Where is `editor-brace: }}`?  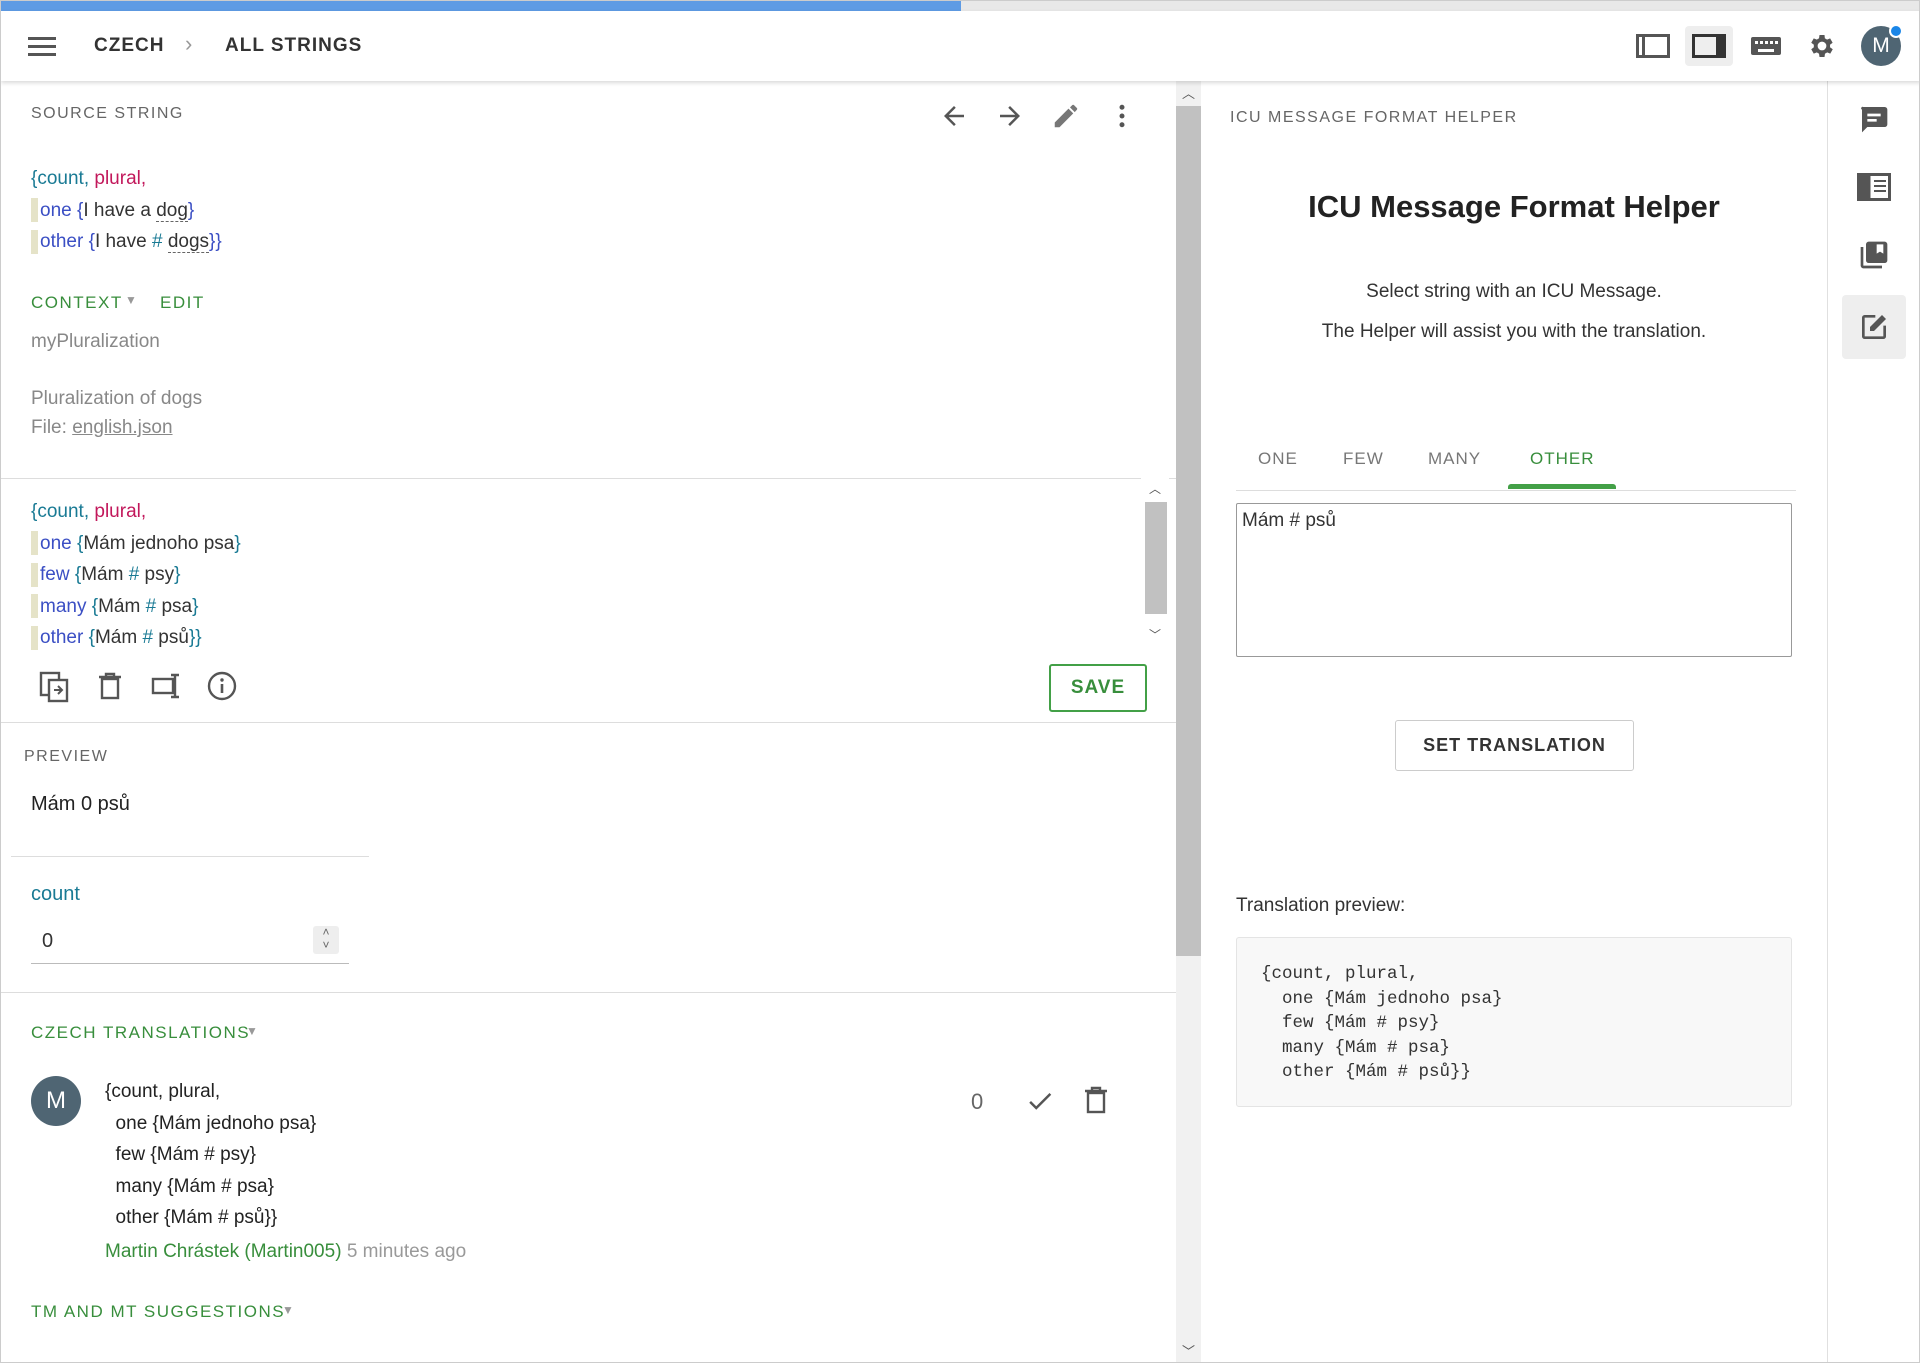 editor-brace: }} is located at coordinates (195, 637).